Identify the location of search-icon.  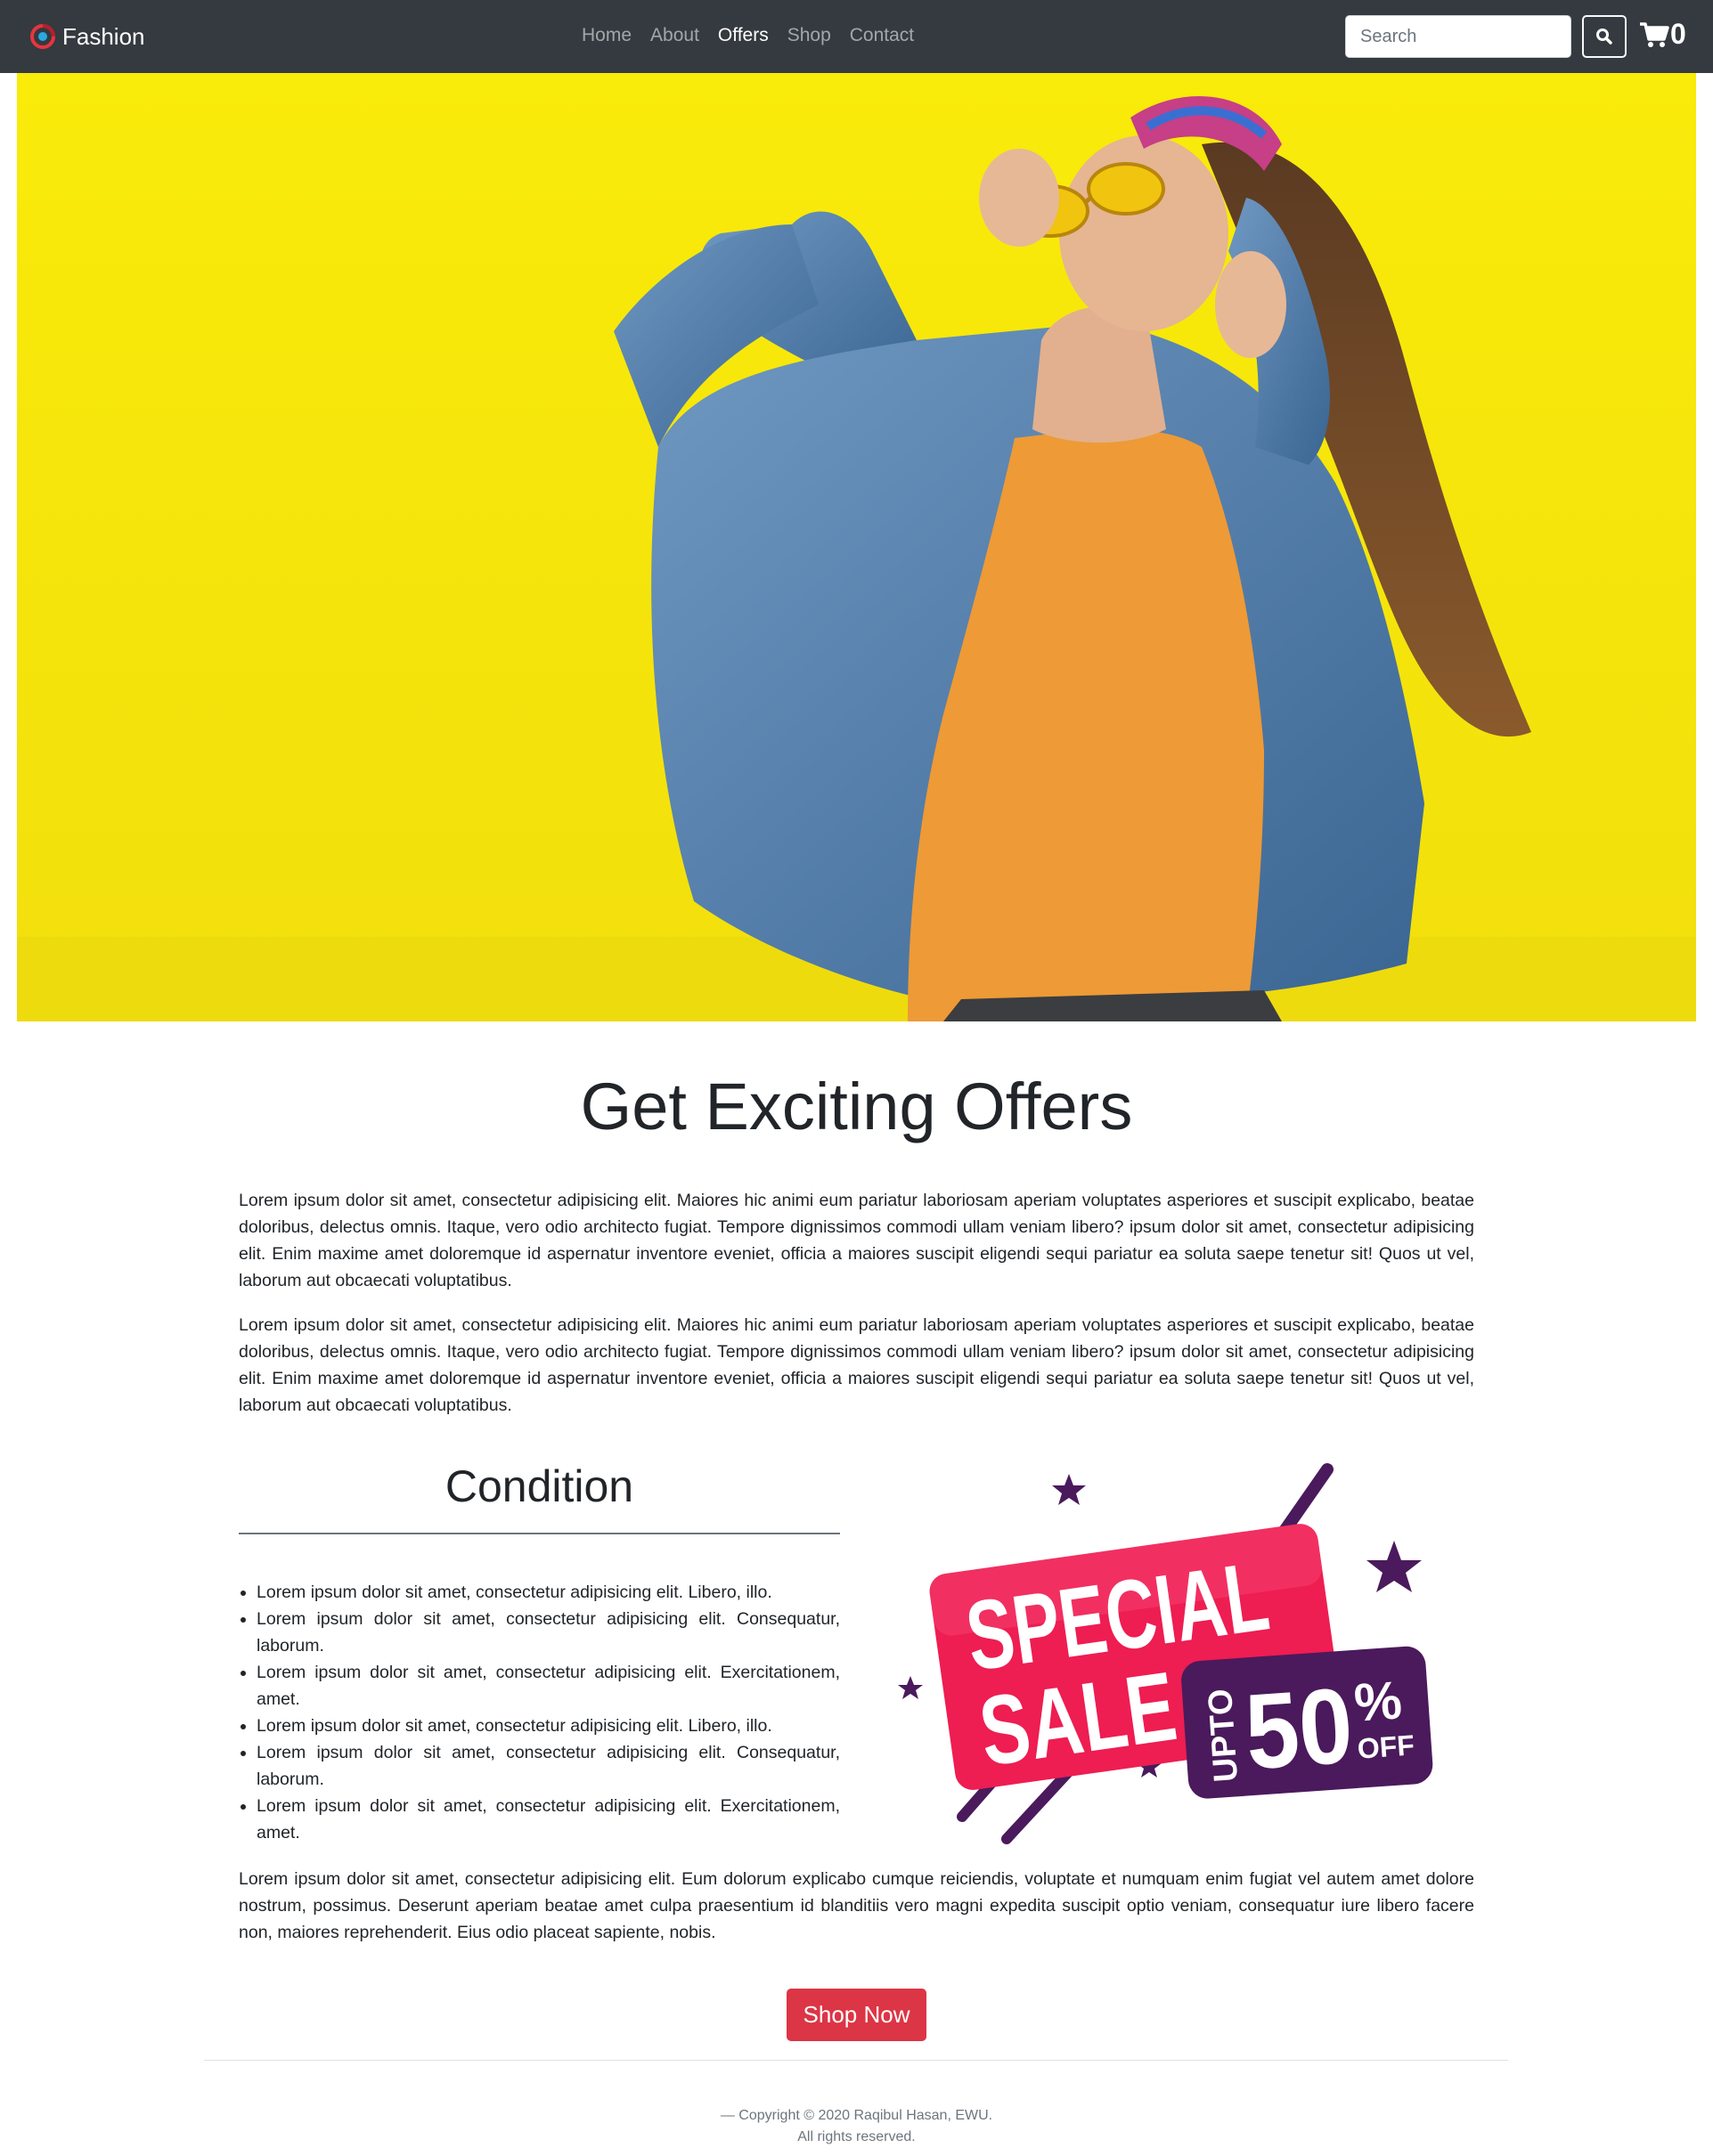
(1604, 36).